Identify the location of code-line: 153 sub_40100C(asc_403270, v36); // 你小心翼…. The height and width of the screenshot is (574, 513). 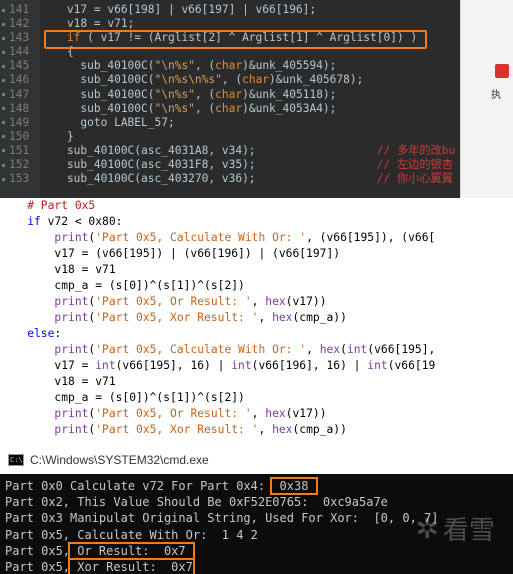
(230, 179).